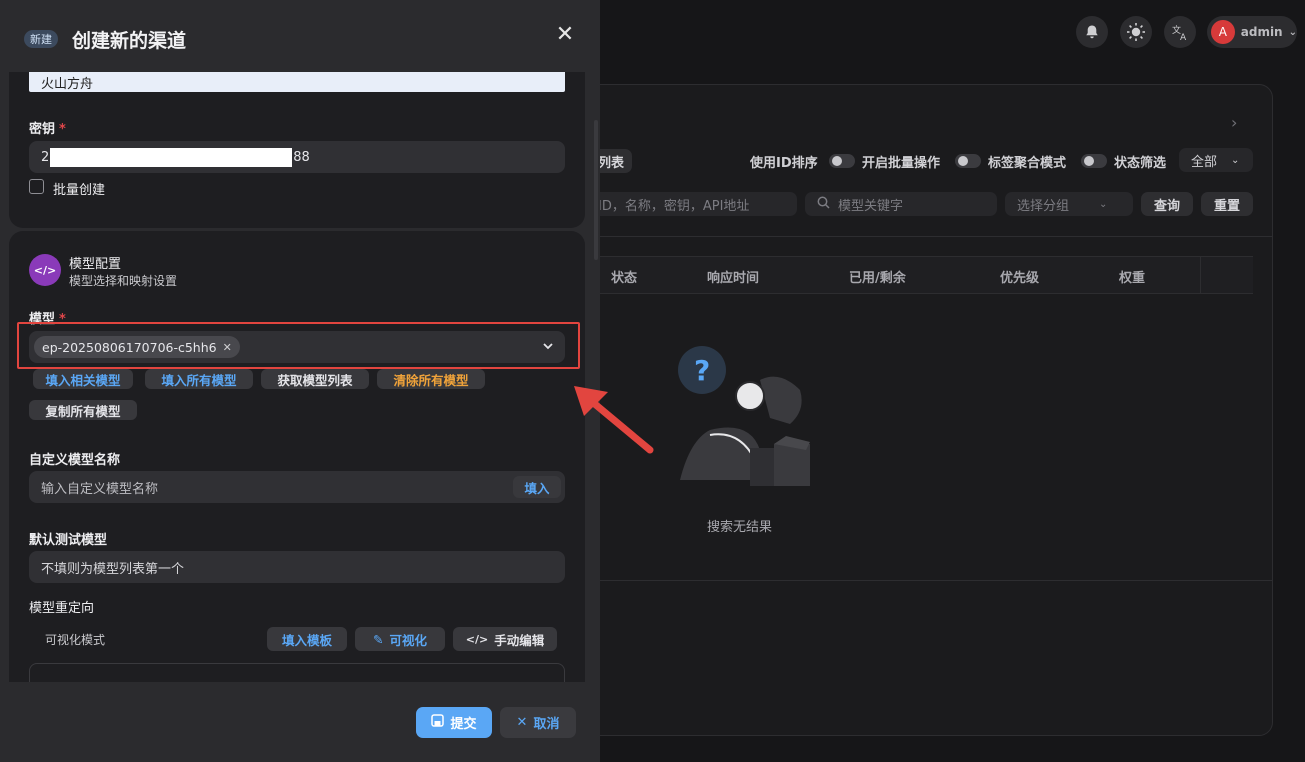  I want to click on visualize-button: ✎ 可视化, so click(400, 639).